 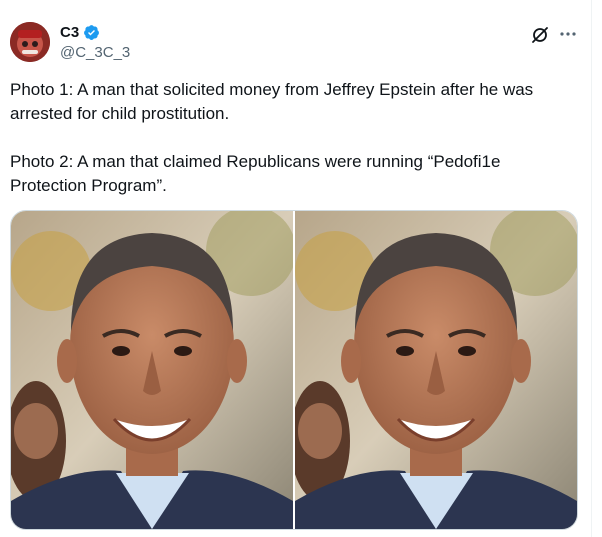 I want to click on avatar, so click(x=30, y=42).